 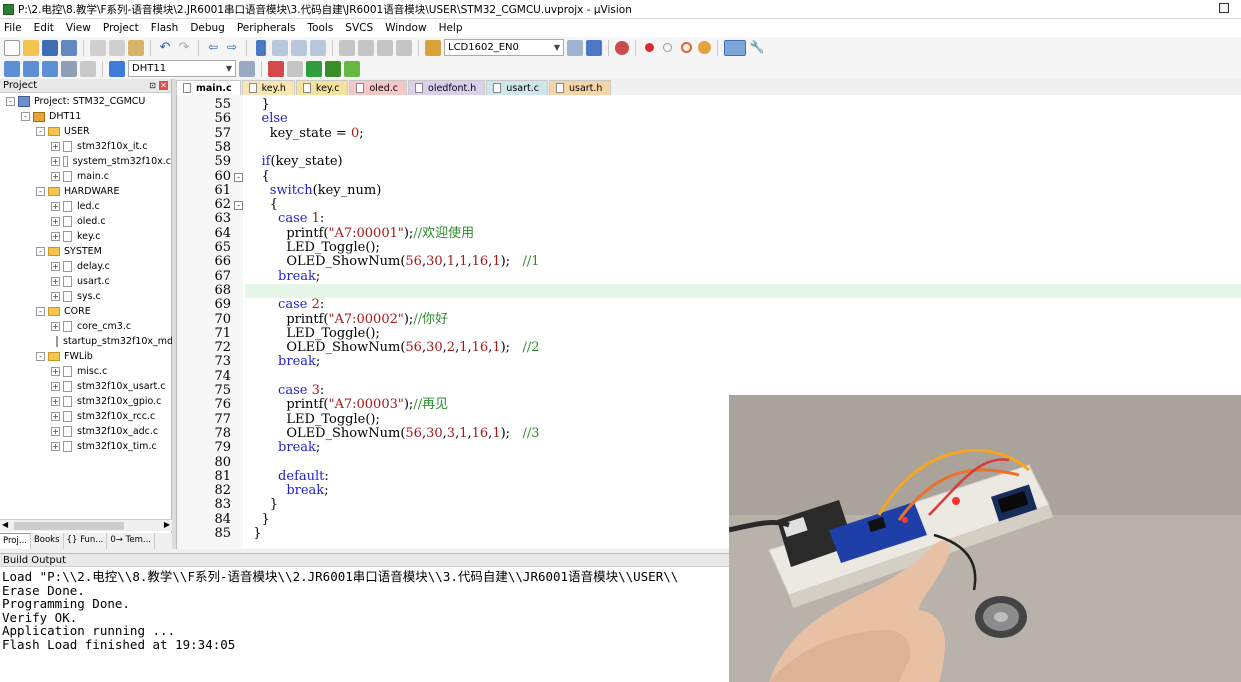 What do you see at coordinates (50, 47) in the screenshot?
I see `save-icon` at bounding box center [50, 47].